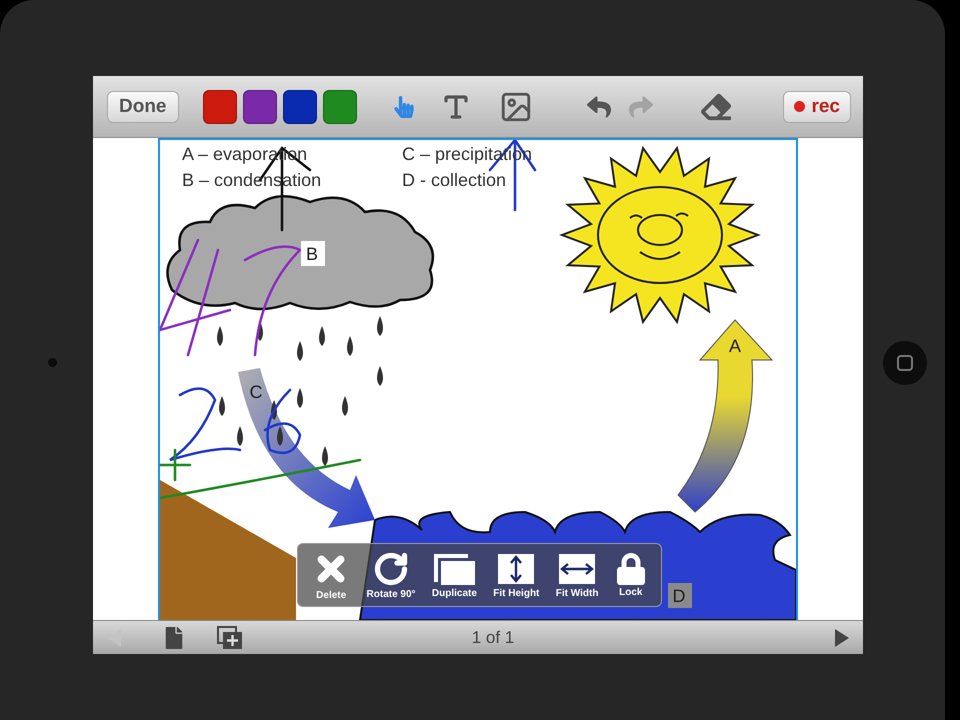  I want to click on rotate-icon, so click(391, 568).